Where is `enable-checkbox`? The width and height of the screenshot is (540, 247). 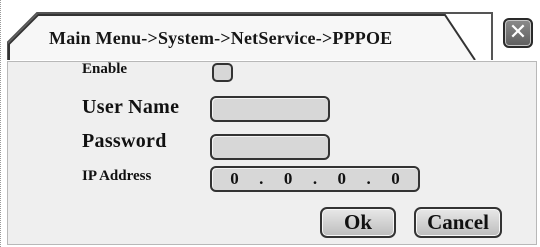 enable-checkbox is located at coordinates (222, 72).